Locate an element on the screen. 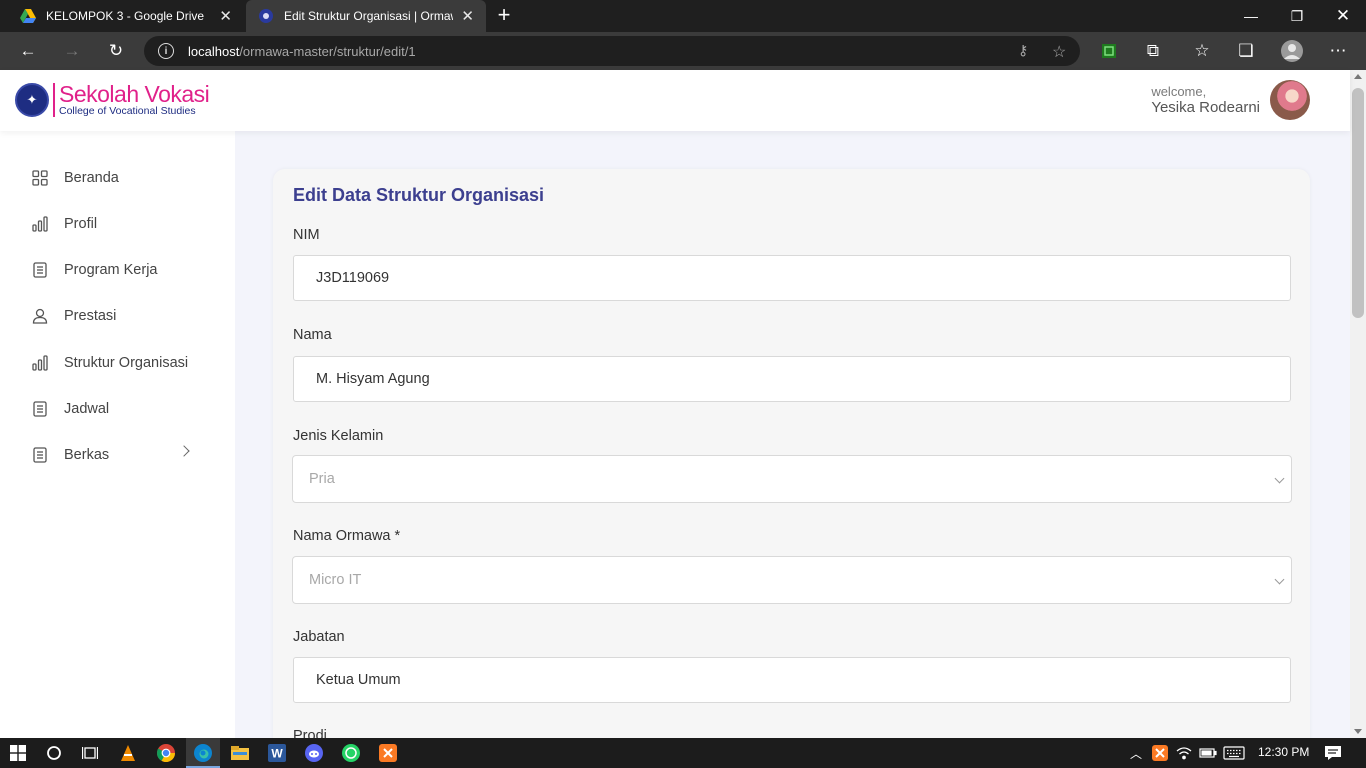 The height and width of the screenshot is (768, 1366). form-title: Edit Data Struktur Organisasi is located at coordinates (419, 195).